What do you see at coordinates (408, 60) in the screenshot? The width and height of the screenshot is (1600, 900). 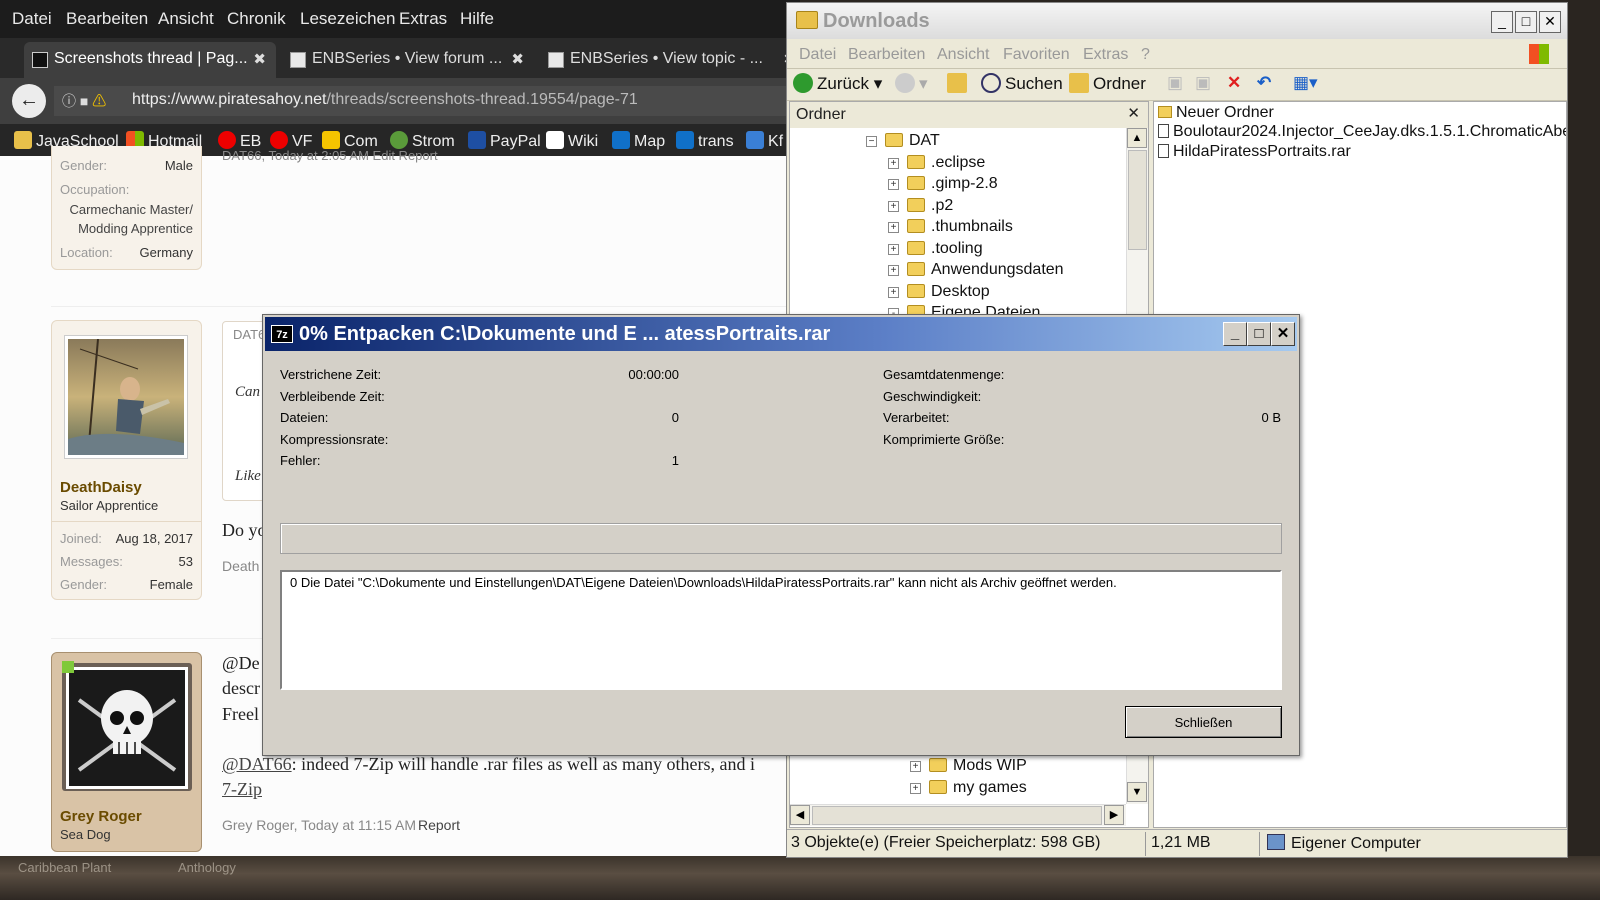 I see `tab-enb-forum: ENBSeries • View forum ... ✖` at bounding box center [408, 60].